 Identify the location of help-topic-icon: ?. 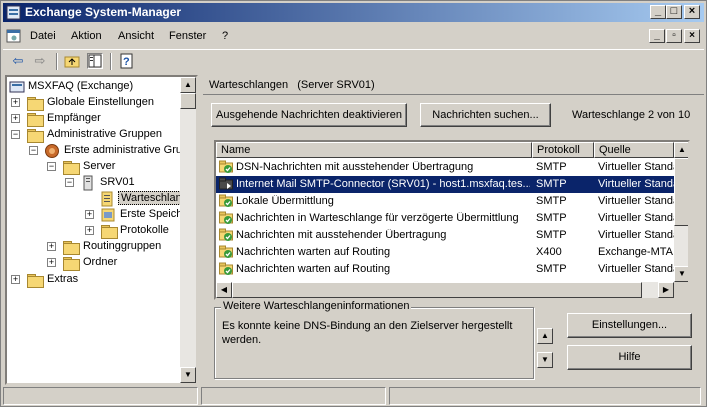
(127, 61).